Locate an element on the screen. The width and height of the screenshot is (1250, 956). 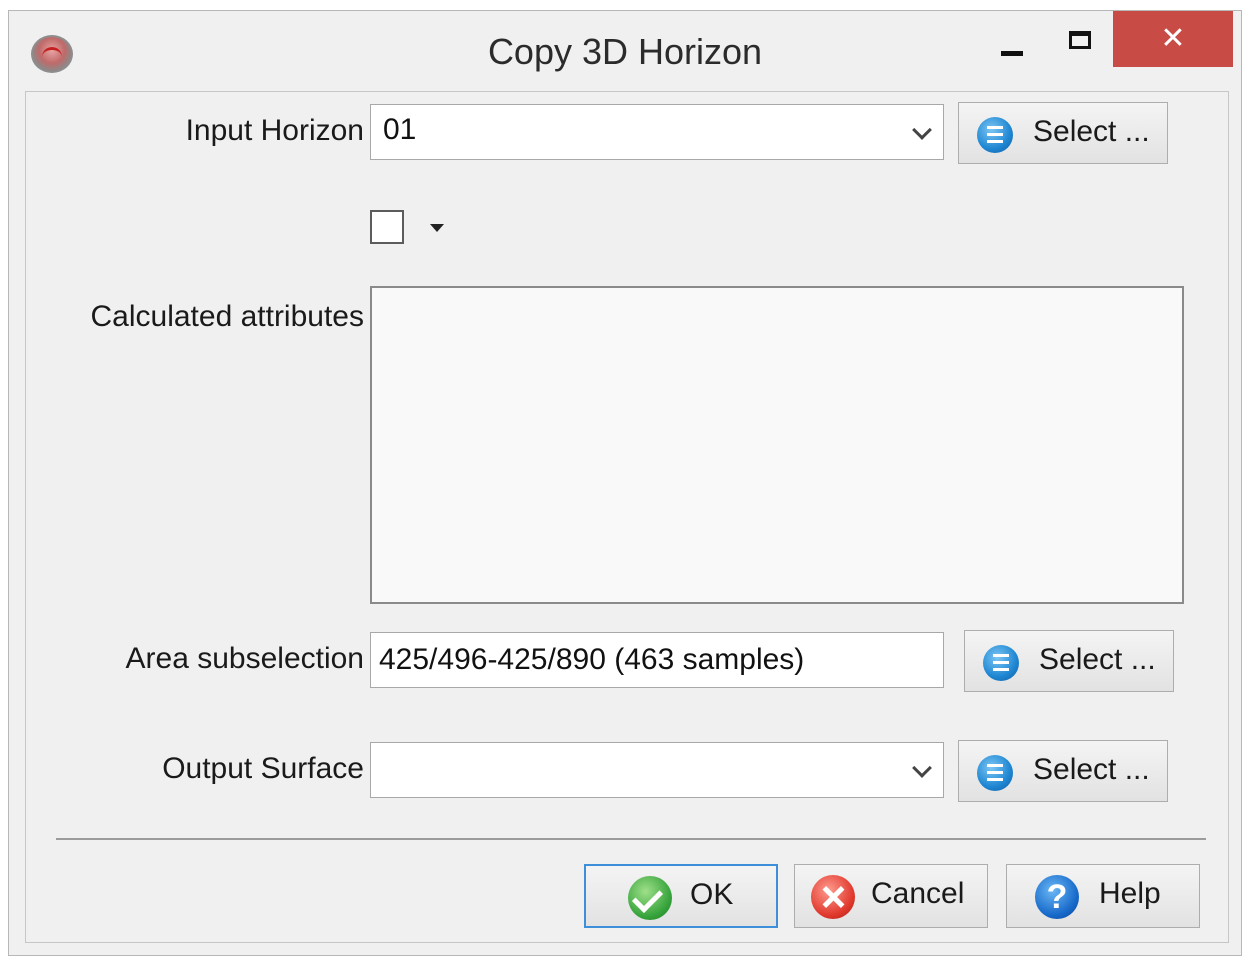
help-button: ? Help is located at coordinates (1103, 896).